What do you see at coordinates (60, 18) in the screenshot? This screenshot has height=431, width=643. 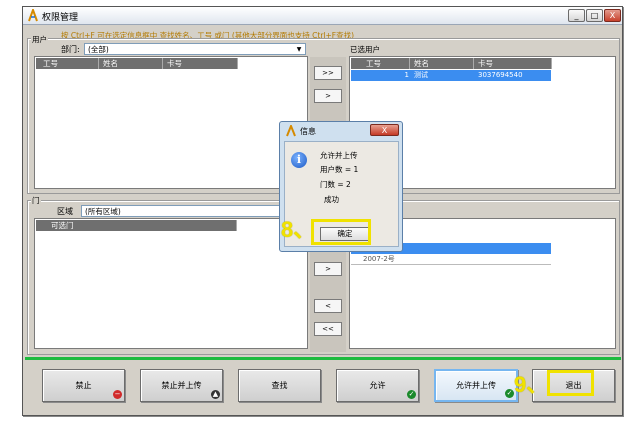 I see `window-title: 权限管理` at bounding box center [60, 18].